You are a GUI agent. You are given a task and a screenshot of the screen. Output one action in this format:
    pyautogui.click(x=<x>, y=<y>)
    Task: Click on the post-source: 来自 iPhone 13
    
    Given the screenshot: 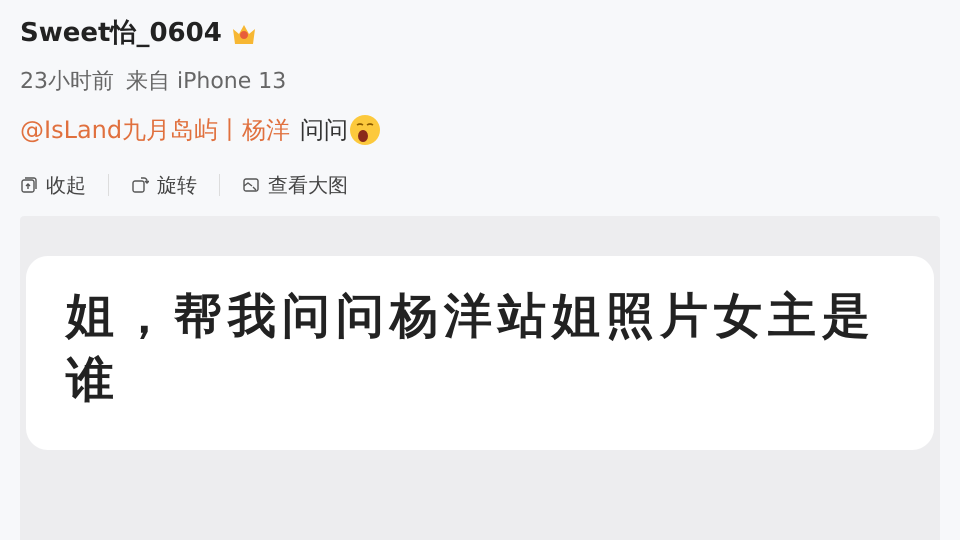 What is the action you would take?
    pyautogui.click(x=206, y=82)
    